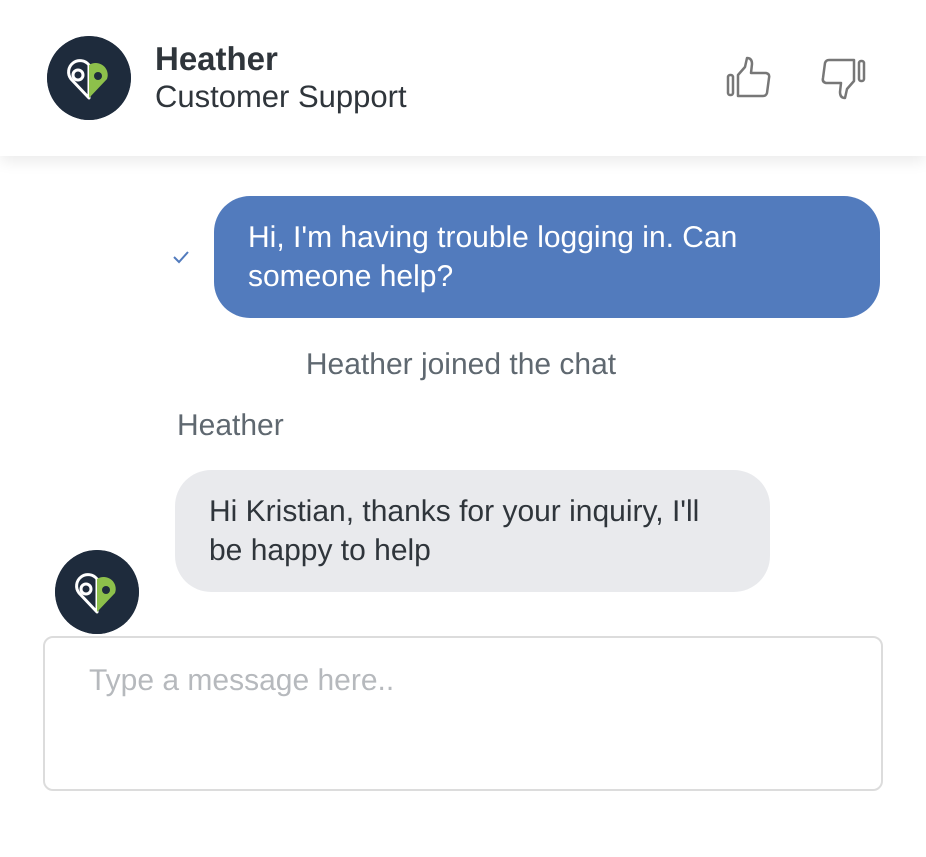  What do you see at coordinates (472, 531) in the screenshot?
I see `message-bubble: Hi Kristian, thanks for your inquiry, I'll be happy to help` at bounding box center [472, 531].